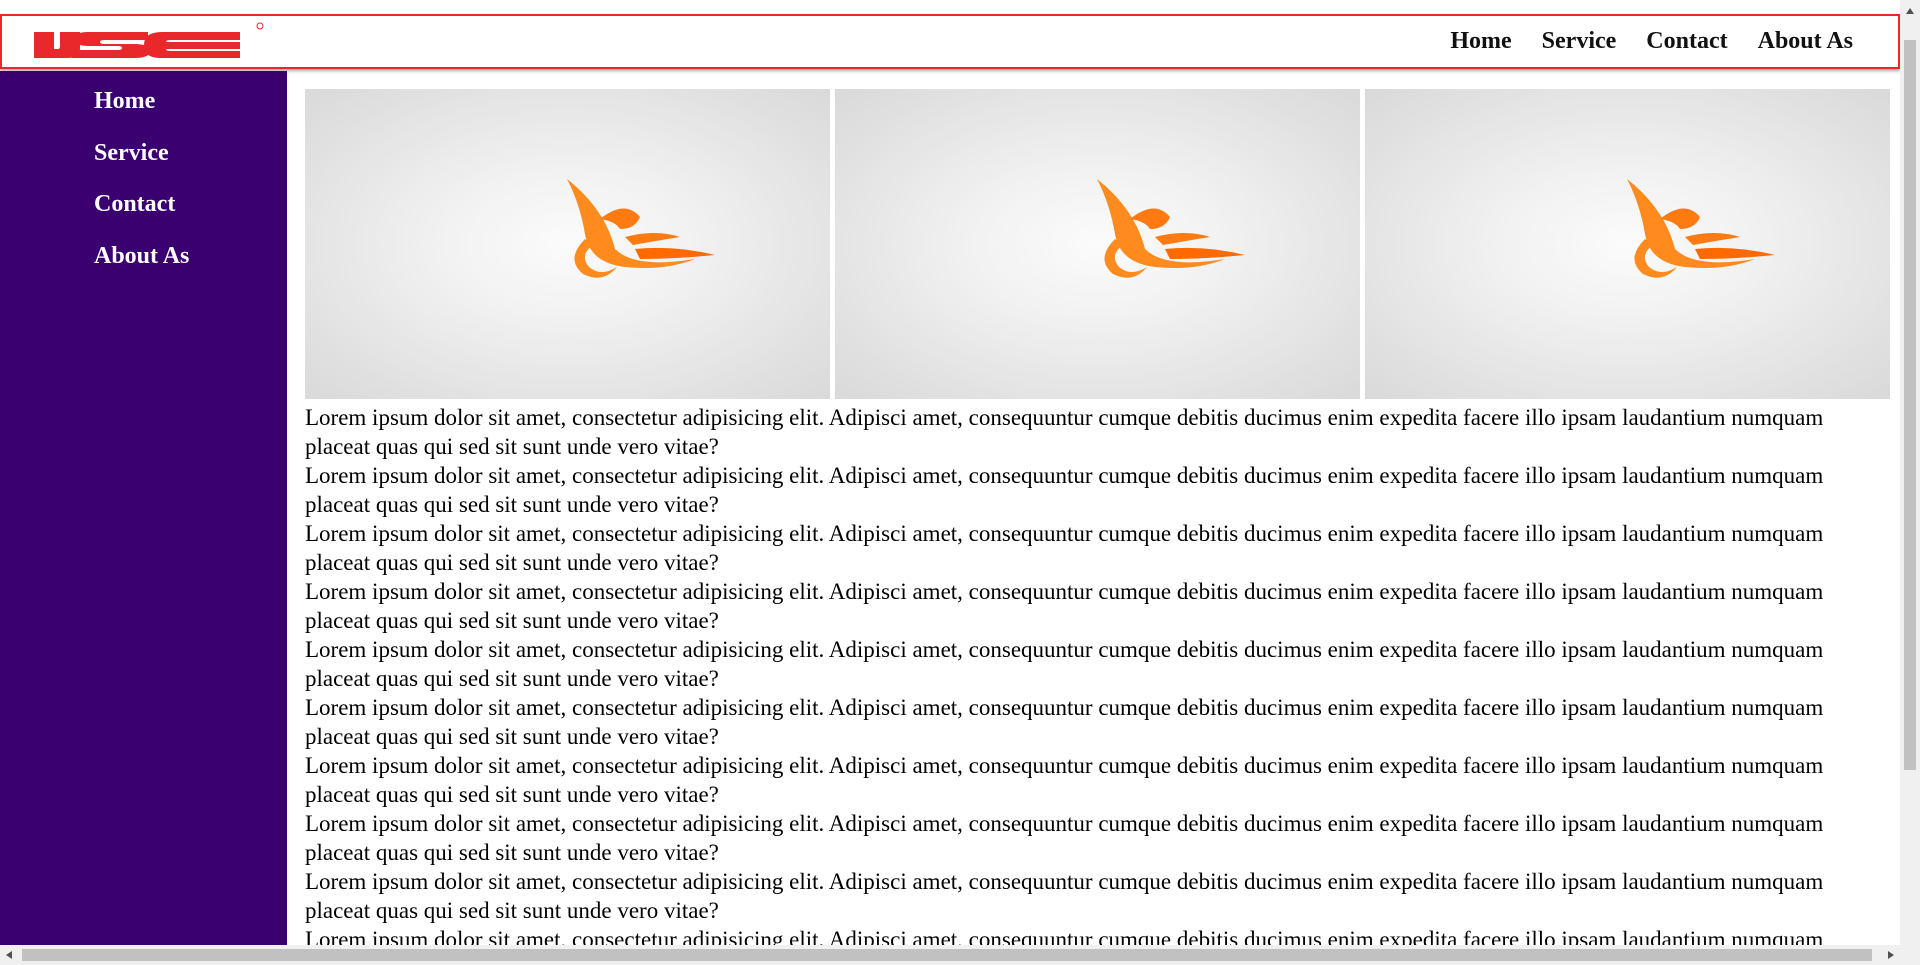 The image size is (1920, 965). What do you see at coordinates (148, 43) in the screenshot?
I see `ijse-logo` at bounding box center [148, 43].